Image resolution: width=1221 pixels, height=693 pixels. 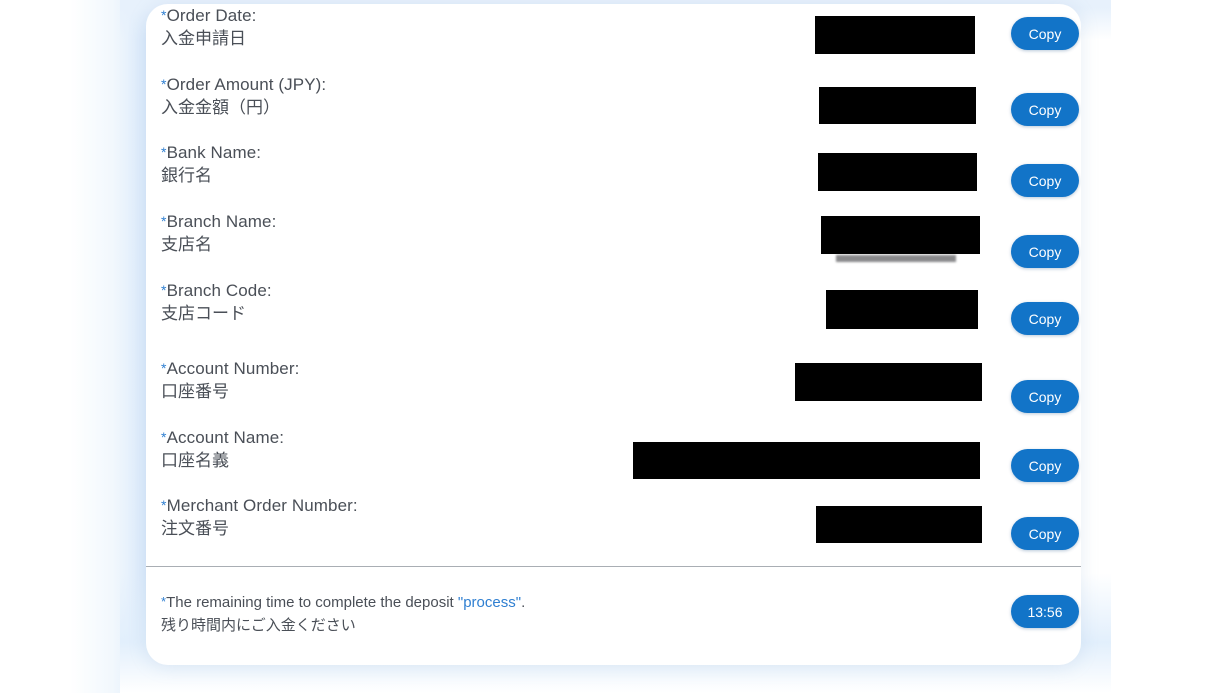 I want to click on field-label-en-text: Account Name:, so click(x=225, y=437).